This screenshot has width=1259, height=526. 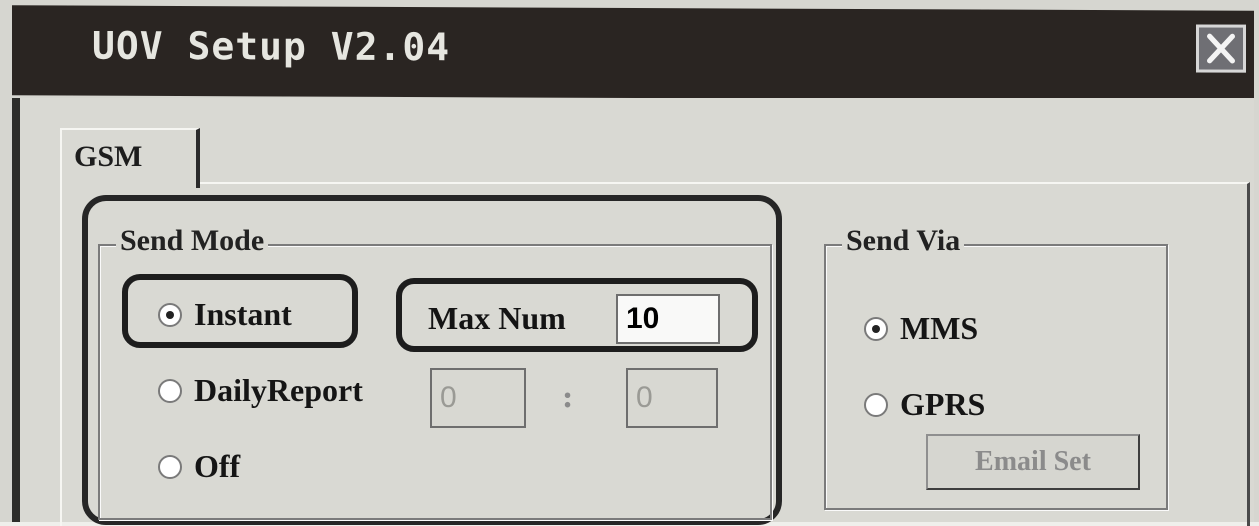 What do you see at coordinates (478, 398) in the screenshot?
I see `daily-hour-field: 0` at bounding box center [478, 398].